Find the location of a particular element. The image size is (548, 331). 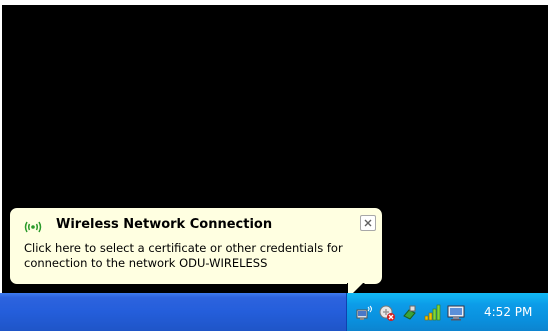

close-button is located at coordinates (368, 223).